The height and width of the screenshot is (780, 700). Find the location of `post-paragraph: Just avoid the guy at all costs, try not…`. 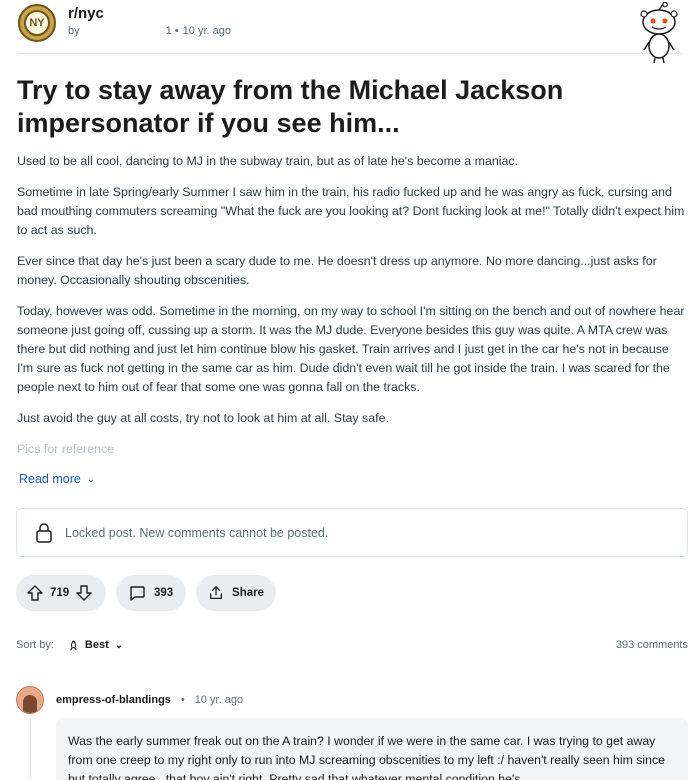

post-paragraph: Just avoid the guy at all costs, try not… is located at coordinates (203, 418).